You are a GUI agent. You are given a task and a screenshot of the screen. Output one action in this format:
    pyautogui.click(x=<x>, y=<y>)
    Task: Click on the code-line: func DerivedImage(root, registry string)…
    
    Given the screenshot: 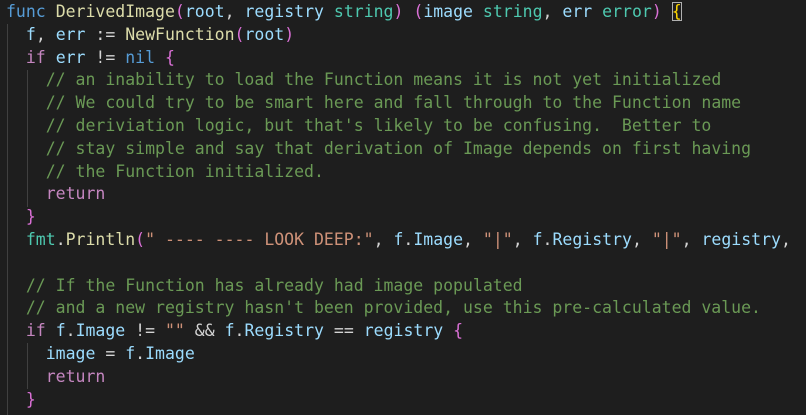 What is the action you would take?
    pyautogui.click(x=398, y=12)
    